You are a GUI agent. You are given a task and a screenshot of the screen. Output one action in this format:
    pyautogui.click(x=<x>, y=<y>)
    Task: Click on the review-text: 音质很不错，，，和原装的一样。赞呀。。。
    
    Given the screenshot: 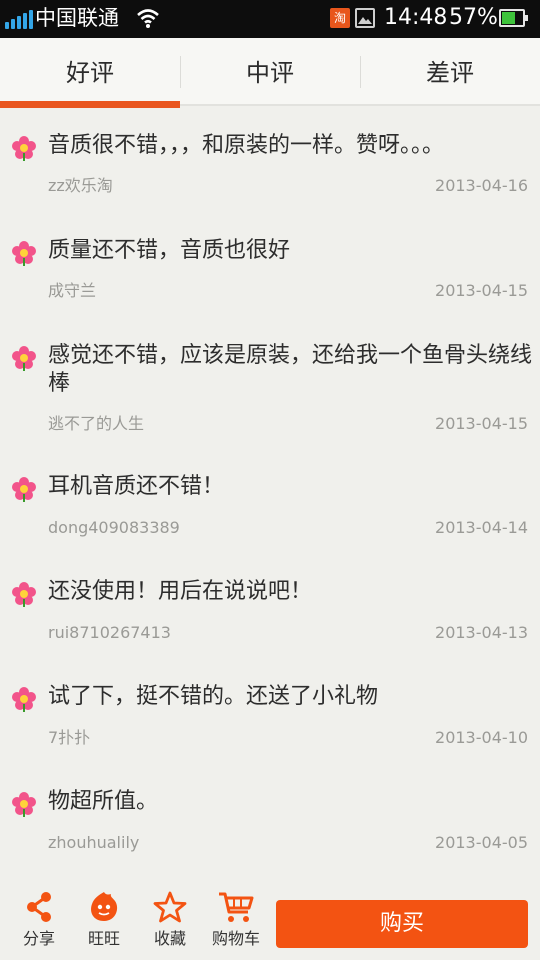 What is the action you would take?
    pyautogui.click(x=246, y=145)
    